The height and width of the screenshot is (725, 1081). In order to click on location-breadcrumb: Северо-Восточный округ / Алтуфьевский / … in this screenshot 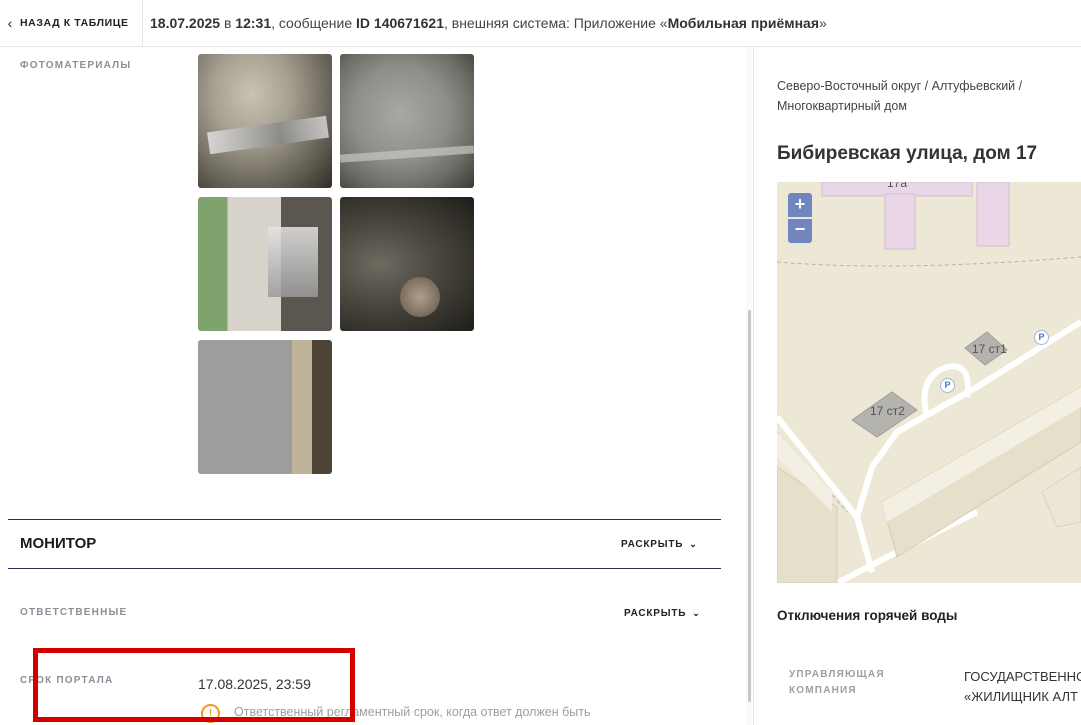, I will do `click(927, 96)`.